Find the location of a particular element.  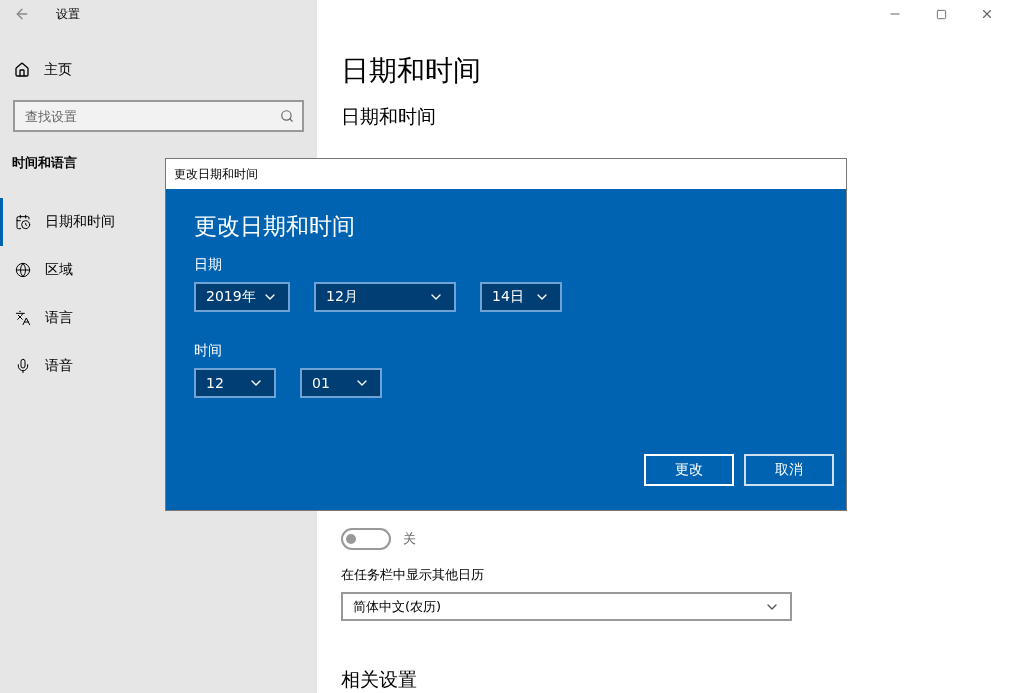

toggle-switch is located at coordinates (366, 539).